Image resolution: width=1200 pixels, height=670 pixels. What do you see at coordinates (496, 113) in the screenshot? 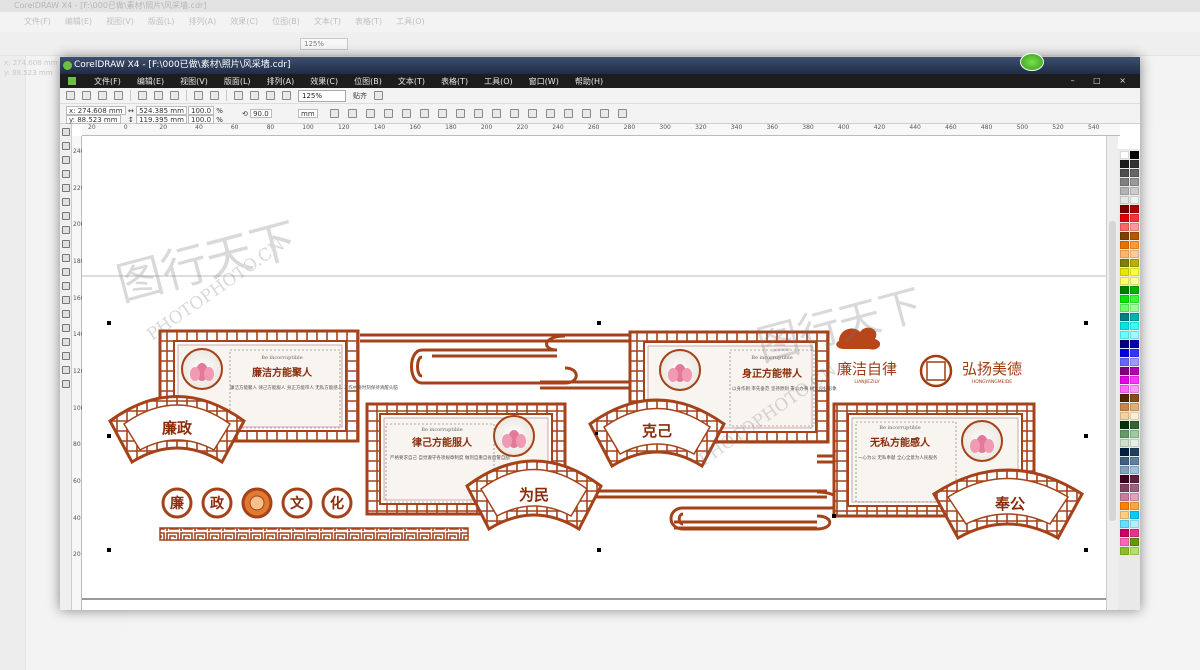
I see `intersect-icon` at bounding box center [496, 113].